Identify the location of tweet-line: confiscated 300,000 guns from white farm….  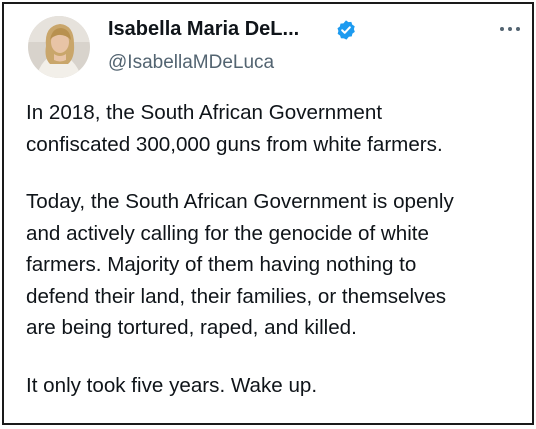
(234, 144).